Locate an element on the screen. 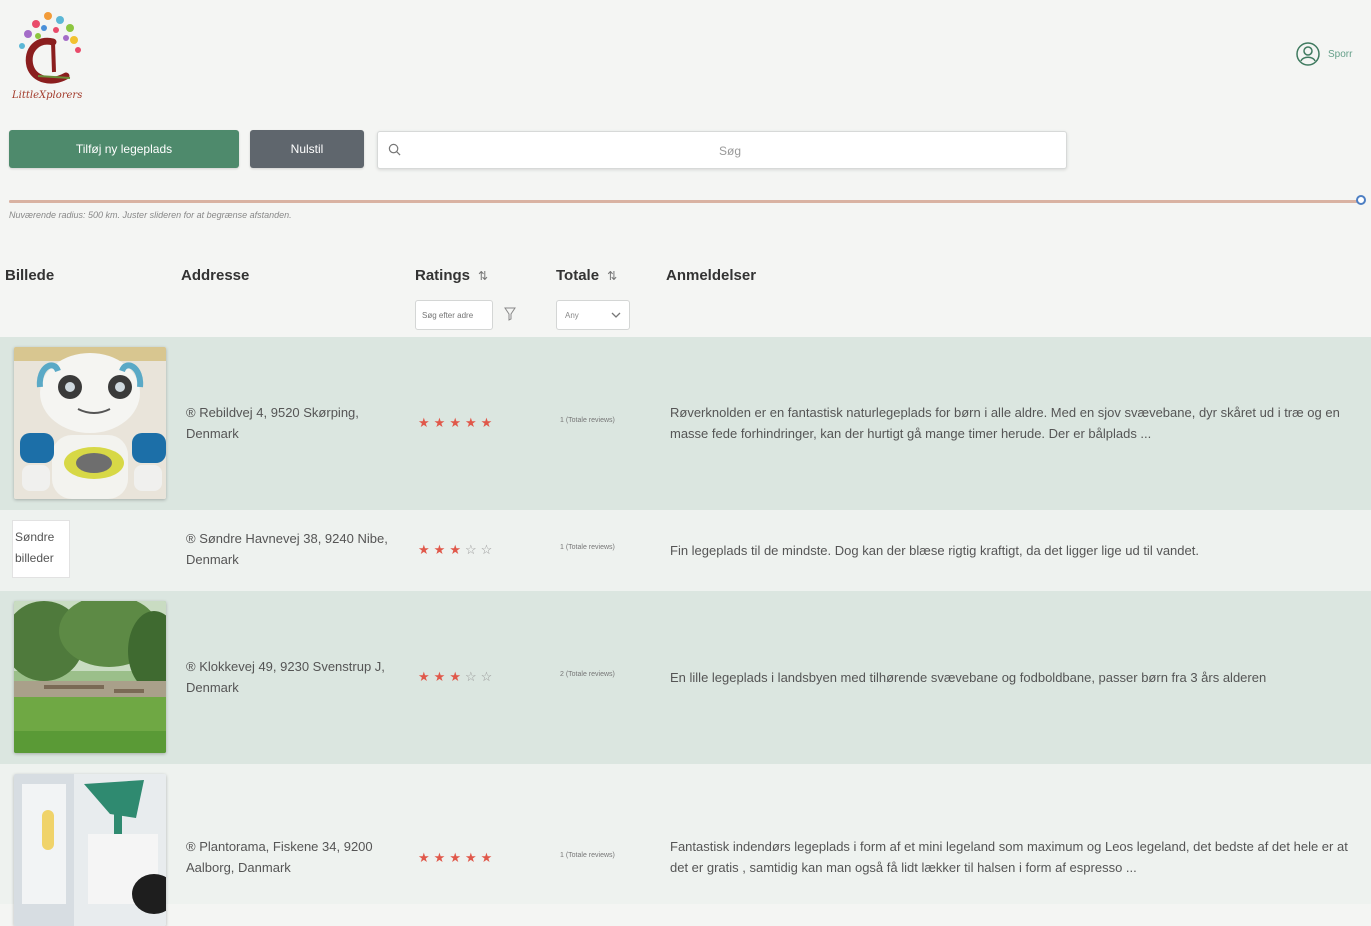 This screenshot has height=926, width=1371. slider-fill is located at coordinates (685, 201).